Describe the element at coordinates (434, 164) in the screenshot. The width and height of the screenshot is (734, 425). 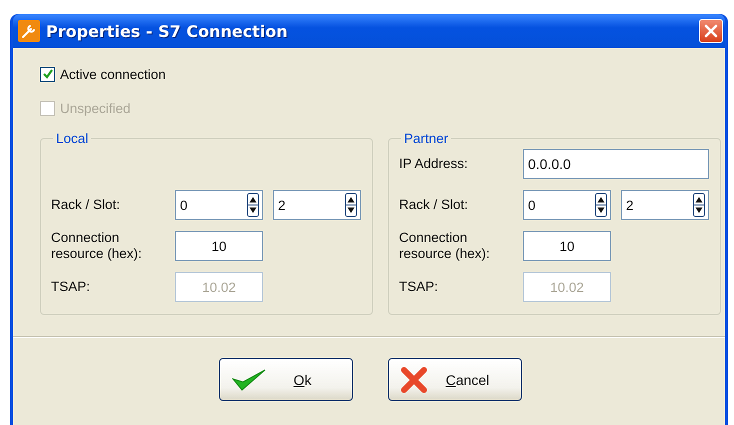
I see `field-label: IP Address:` at that location.